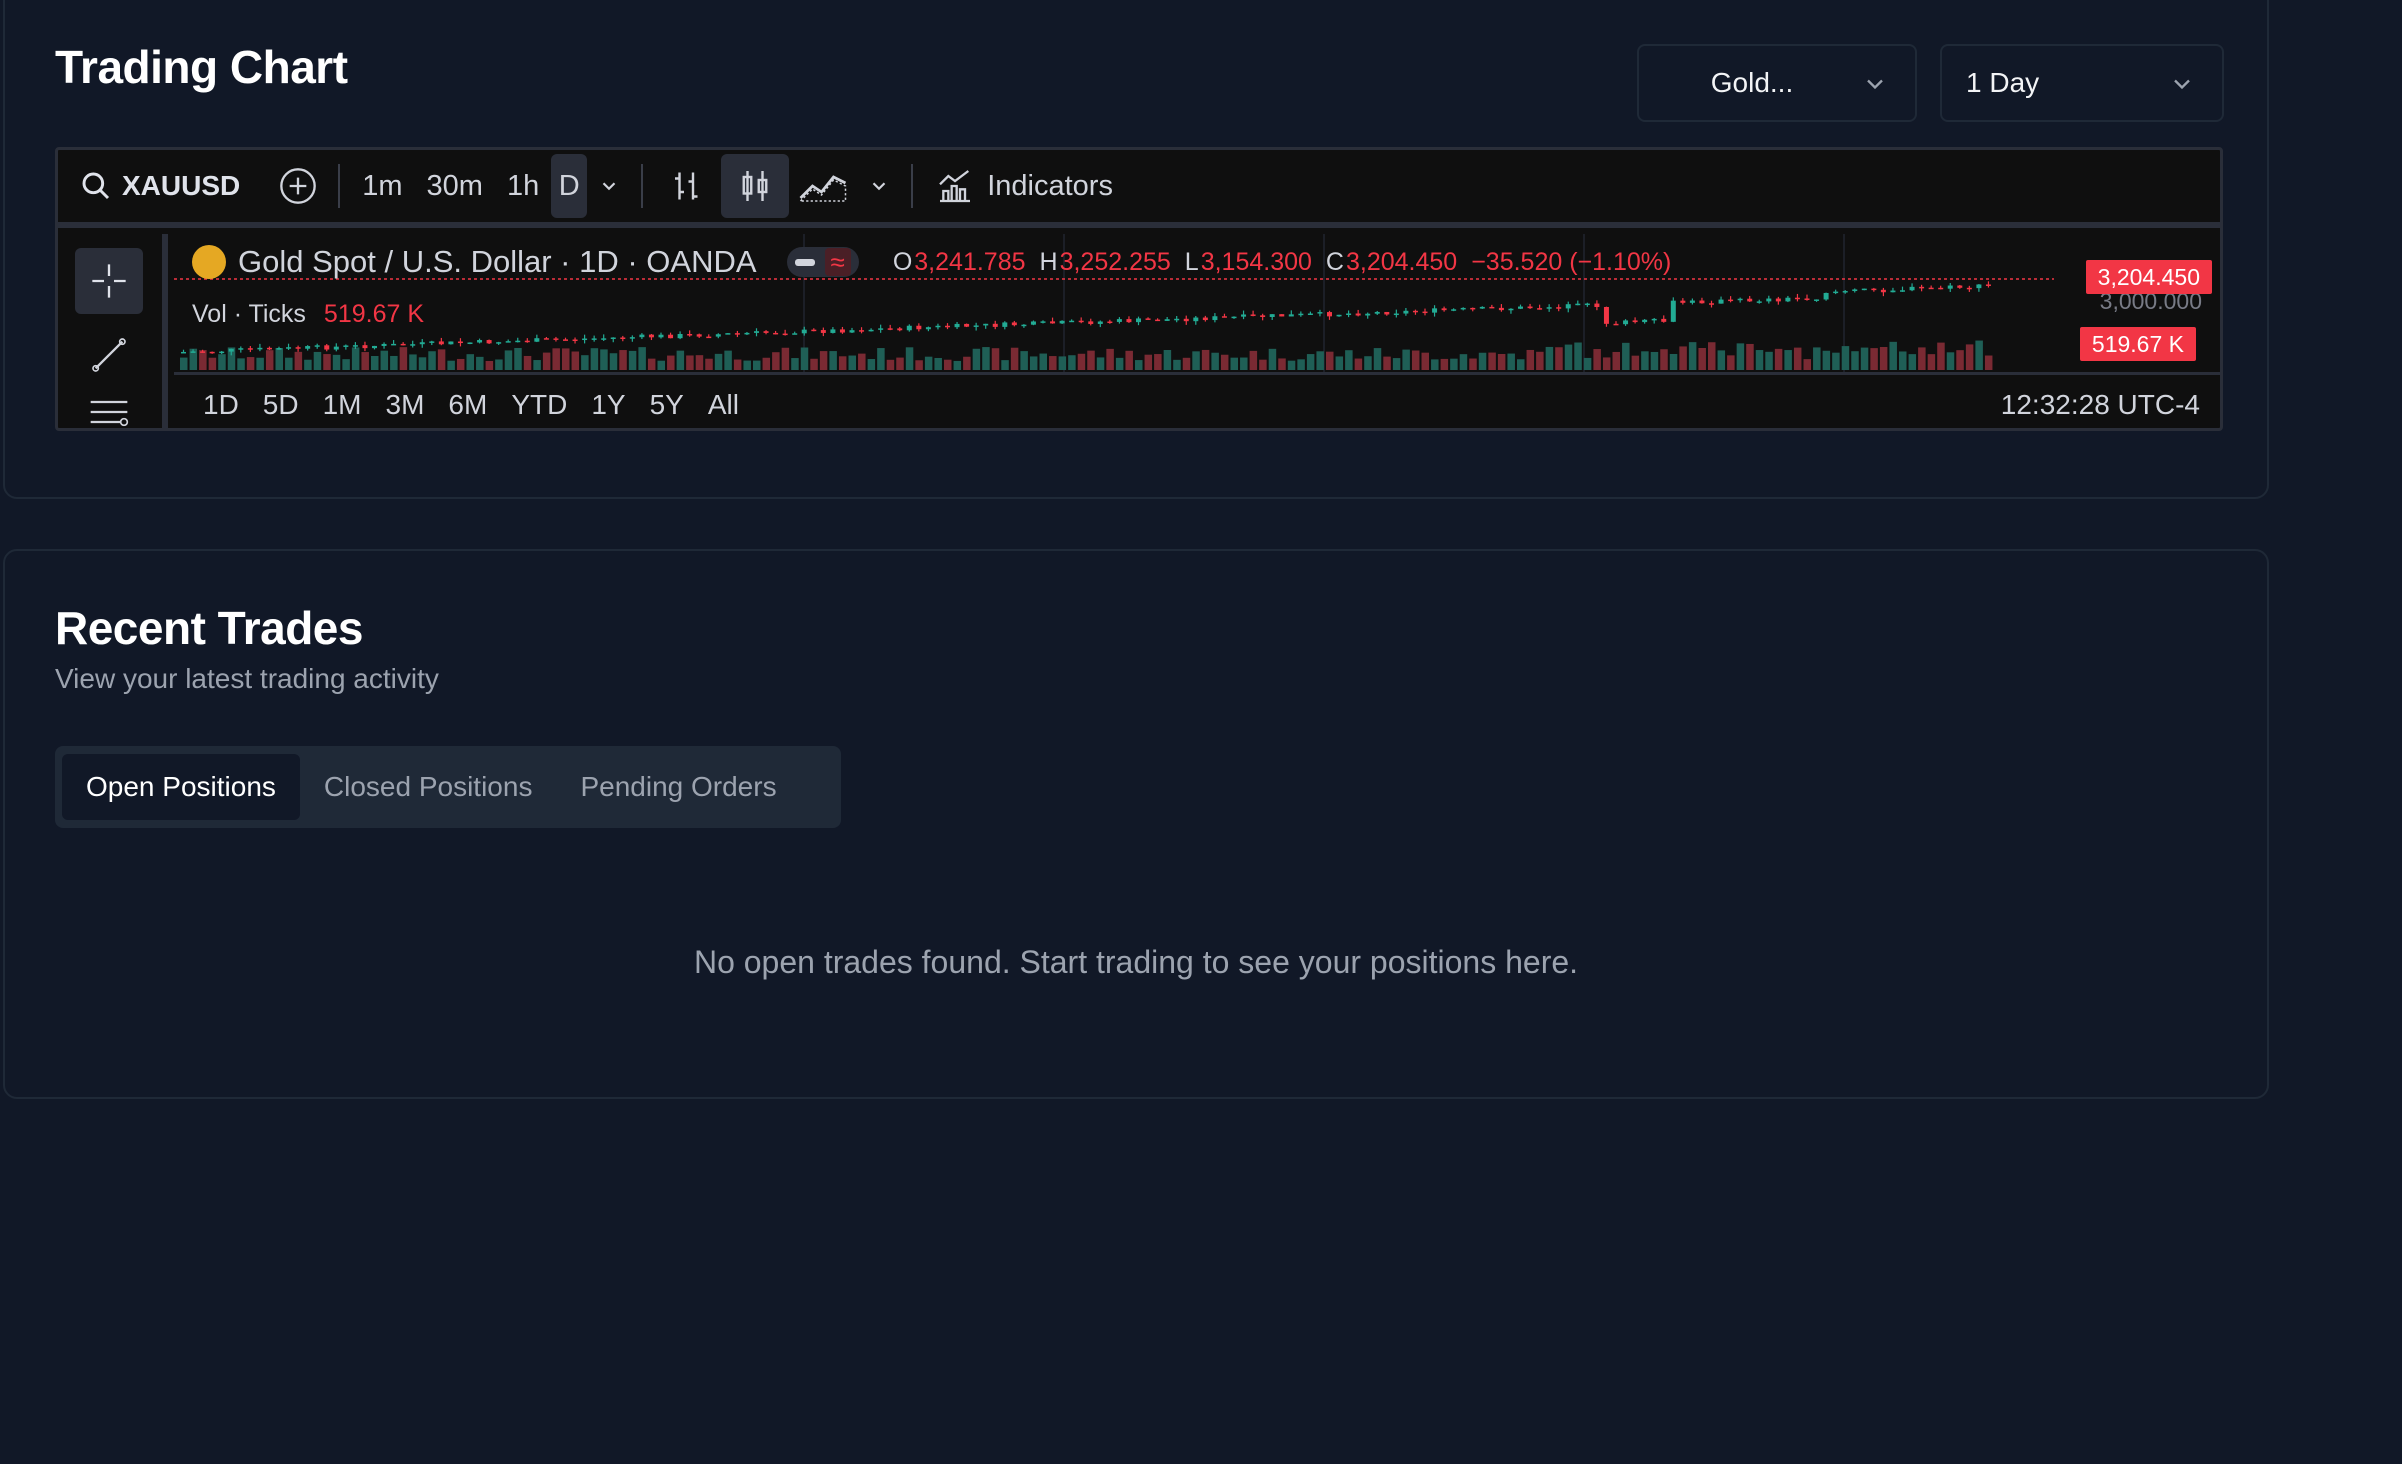  I want to click on chevron-down-icon, so click(879, 186).